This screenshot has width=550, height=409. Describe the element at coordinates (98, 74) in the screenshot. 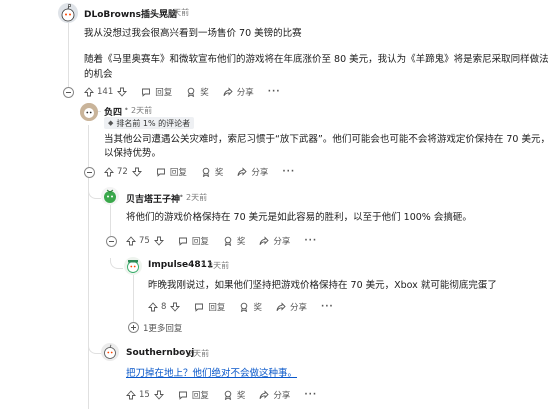

I see `comment-text: 的机会` at that location.